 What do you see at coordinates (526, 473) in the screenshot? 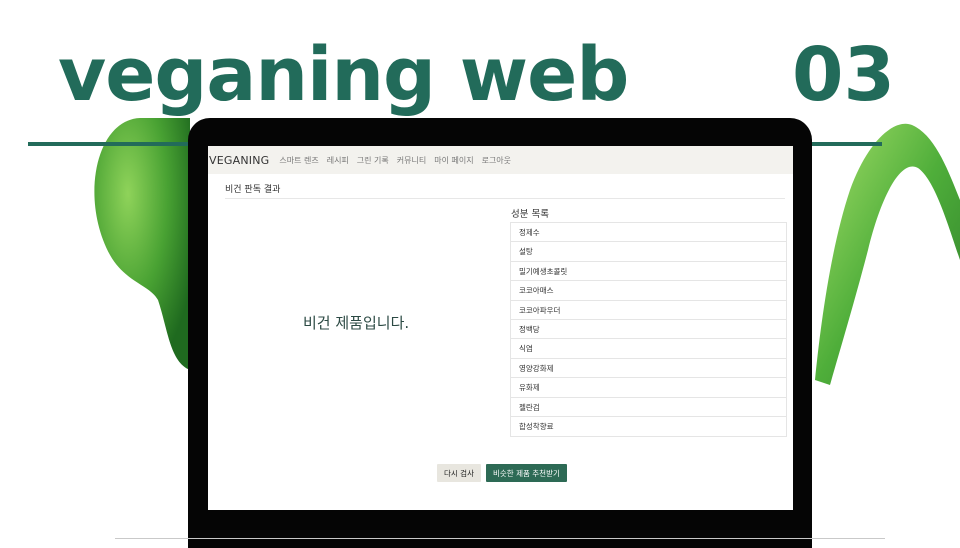
I see `recommend-button: 비슷한 제품 추천받기` at bounding box center [526, 473].